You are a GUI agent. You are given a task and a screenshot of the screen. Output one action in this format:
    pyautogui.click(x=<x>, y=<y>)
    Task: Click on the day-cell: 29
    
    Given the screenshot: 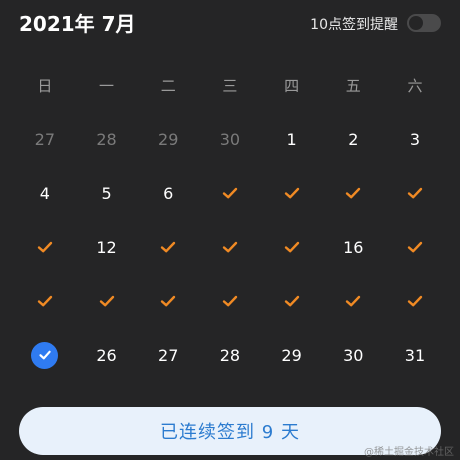 What is the action you would take?
    pyautogui.click(x=292, y=355)
    